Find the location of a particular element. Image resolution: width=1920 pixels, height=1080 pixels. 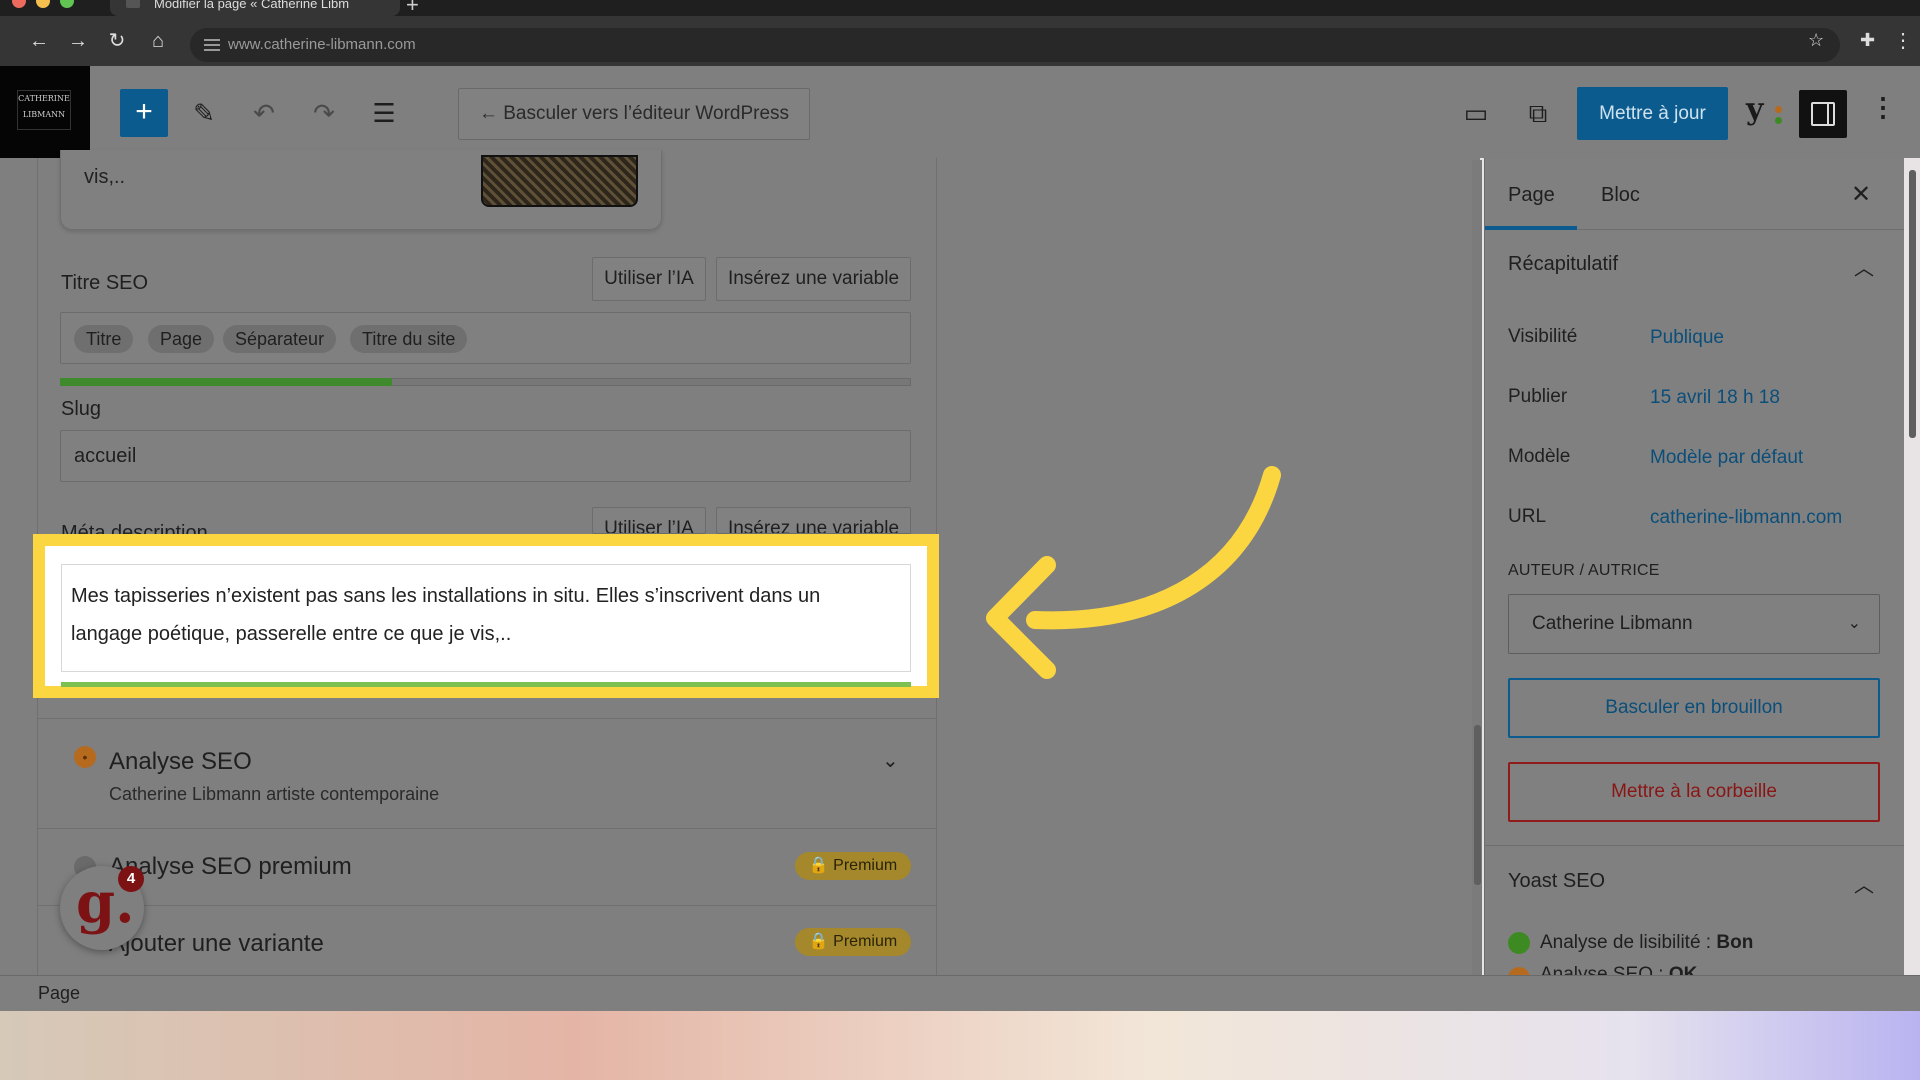

notification-badge: 4 is located at coordinates (131, 879).